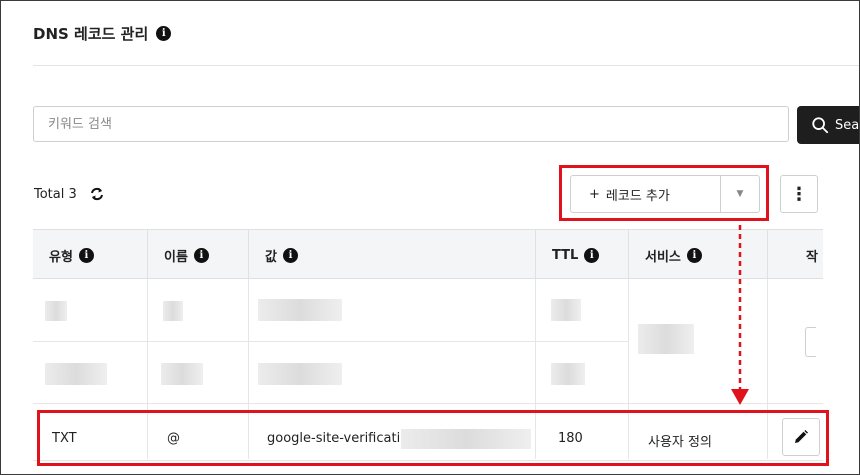 This screenshot has width=860, height=475. What do you see at coordinates (795, 255) in the screenshot?
I see `column-header-actions: 작` at bounding box center [795, 255].